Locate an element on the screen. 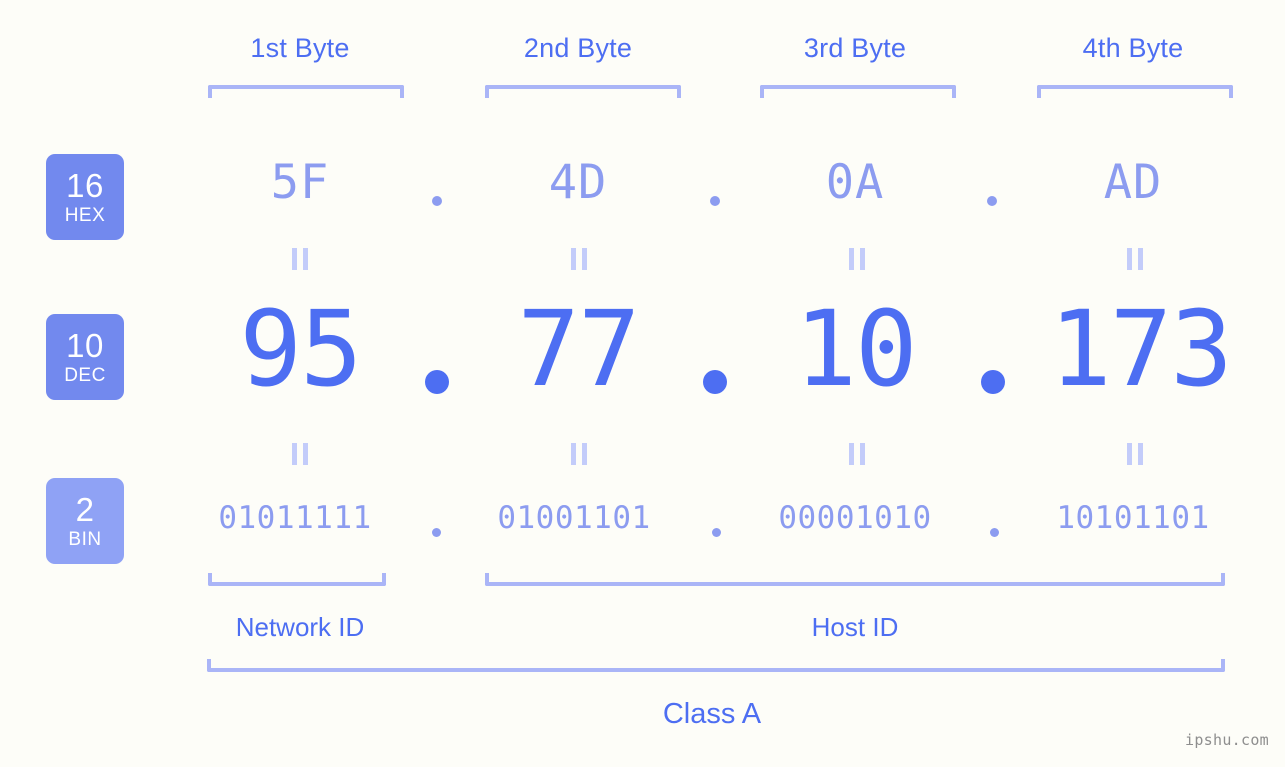  radix-badge-hex: 16 HEX is located at coordinates (85, 197).